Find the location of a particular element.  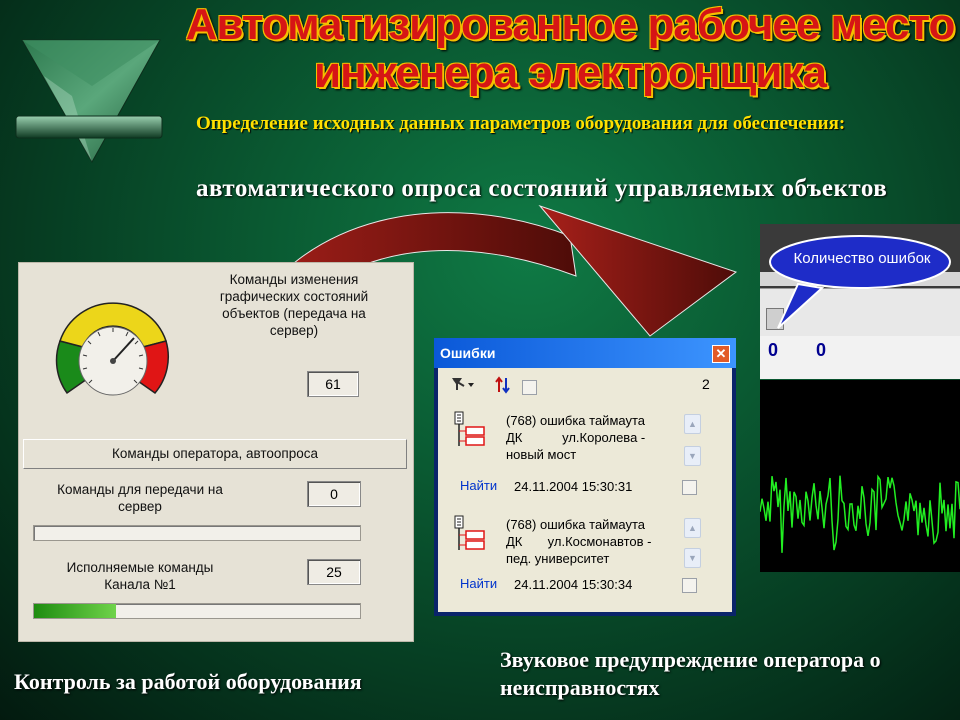

executing-commands-label: Исполняемые команды Канала №1 is located at coordinates (140, 576).